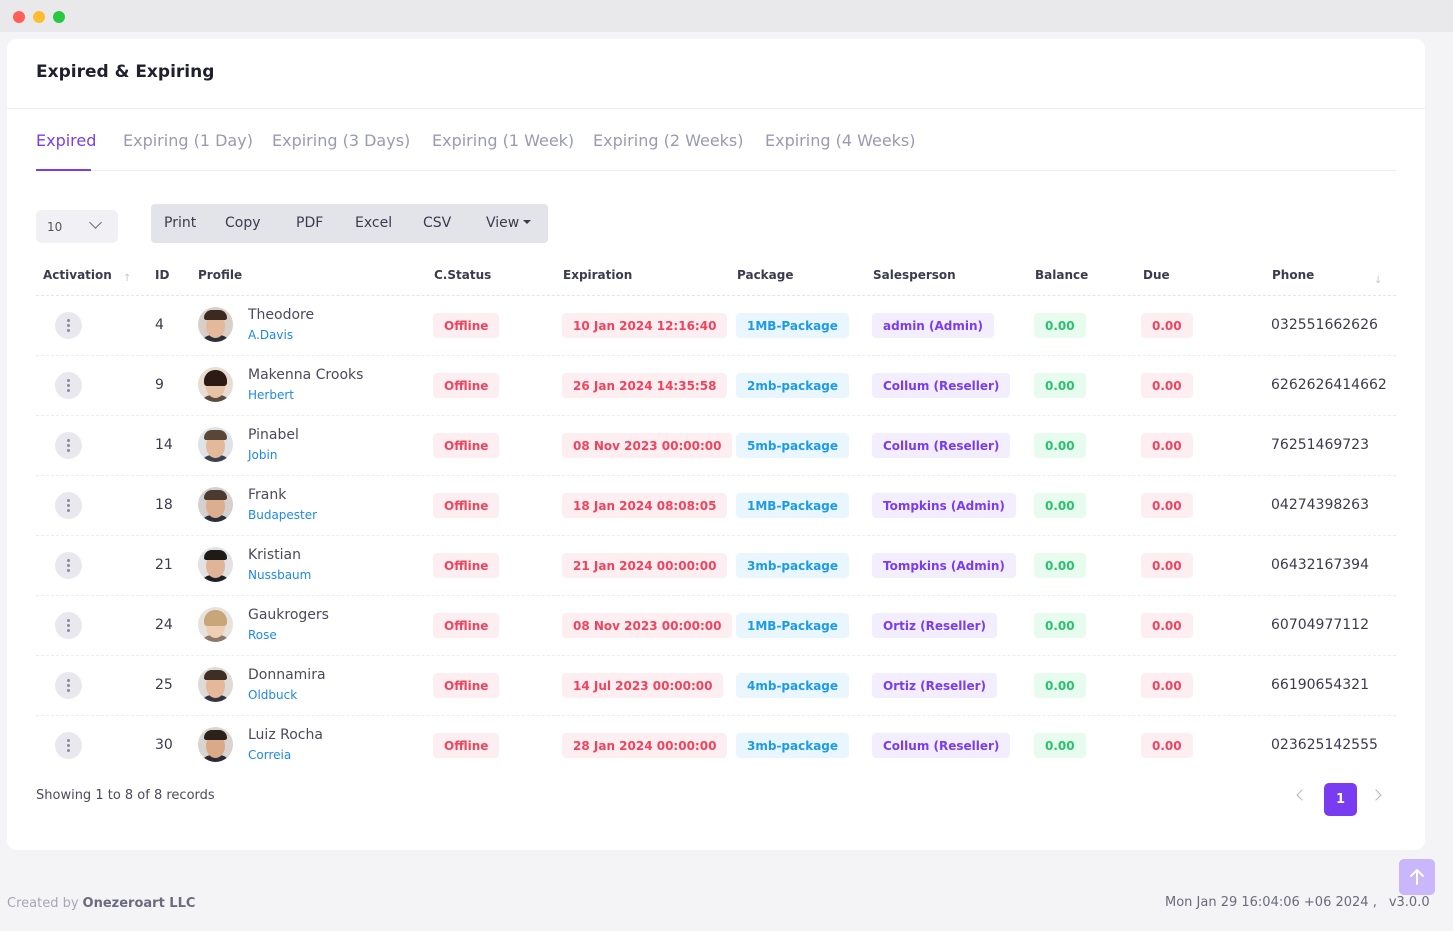 The height and width of the screenshot is (931, 1453). I want to click on expiration-badge: 08 Nov 2023 00:00:00, so click(647, 625).